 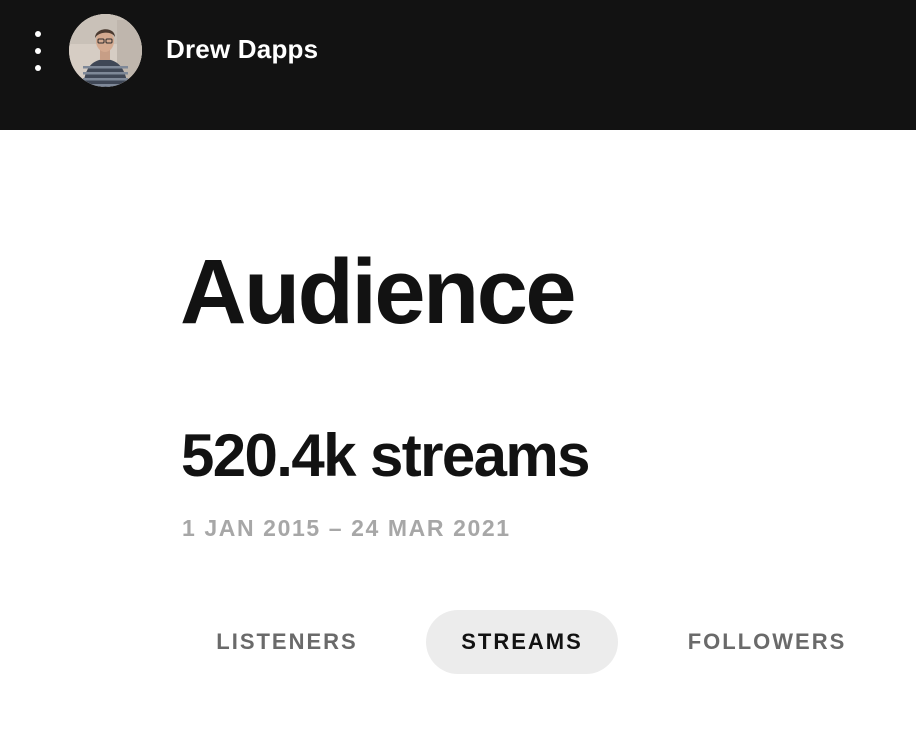 I want to click on tab-listeners: LISTENERS, so click(x=287, y=642).